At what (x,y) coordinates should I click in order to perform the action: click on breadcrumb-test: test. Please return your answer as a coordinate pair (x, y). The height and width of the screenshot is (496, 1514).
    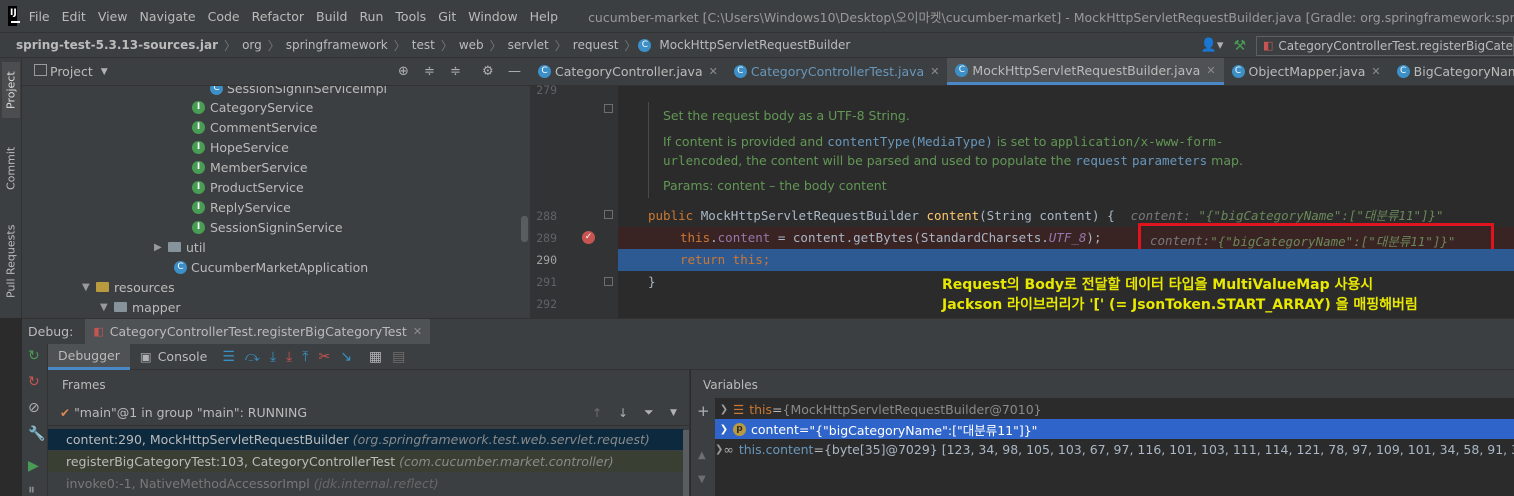
    Looking at the image, I should click on (423, 45).